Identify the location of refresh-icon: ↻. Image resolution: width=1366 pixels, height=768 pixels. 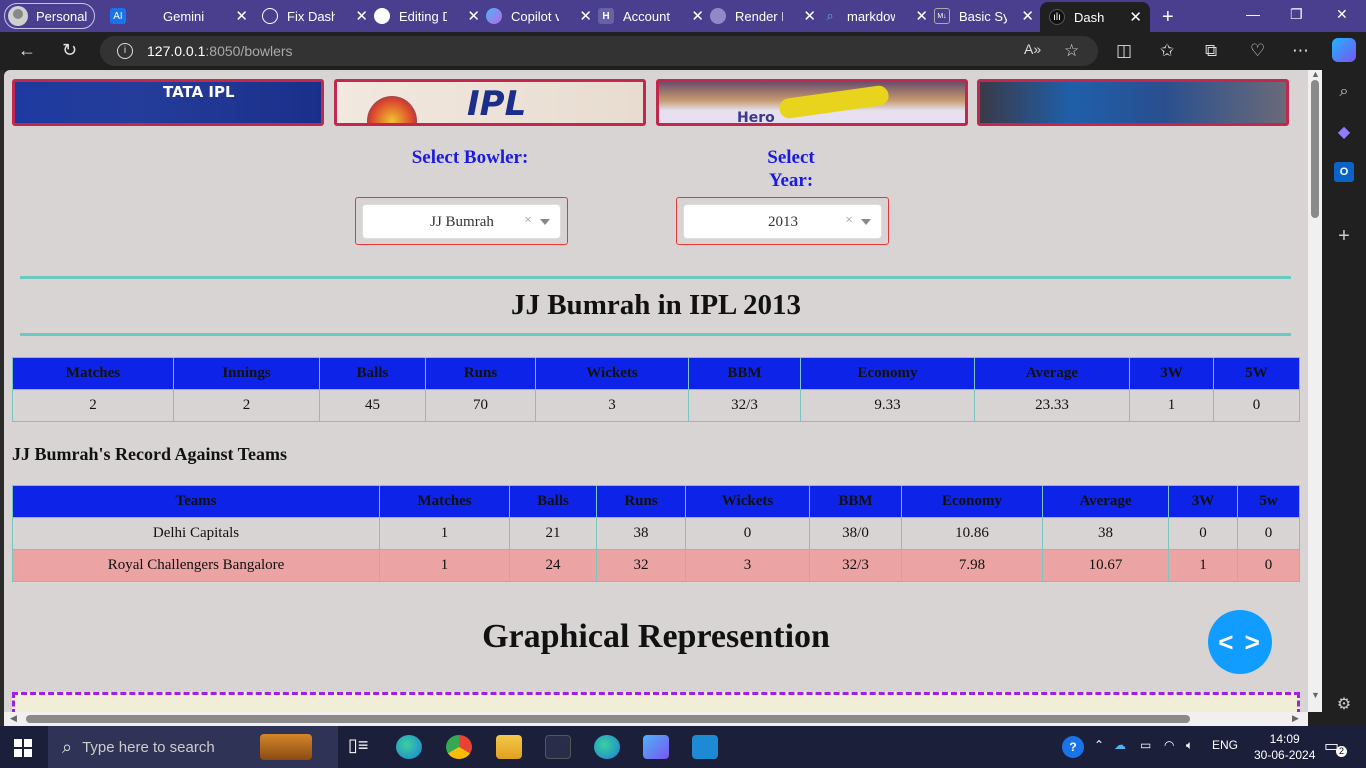
(69, 50).